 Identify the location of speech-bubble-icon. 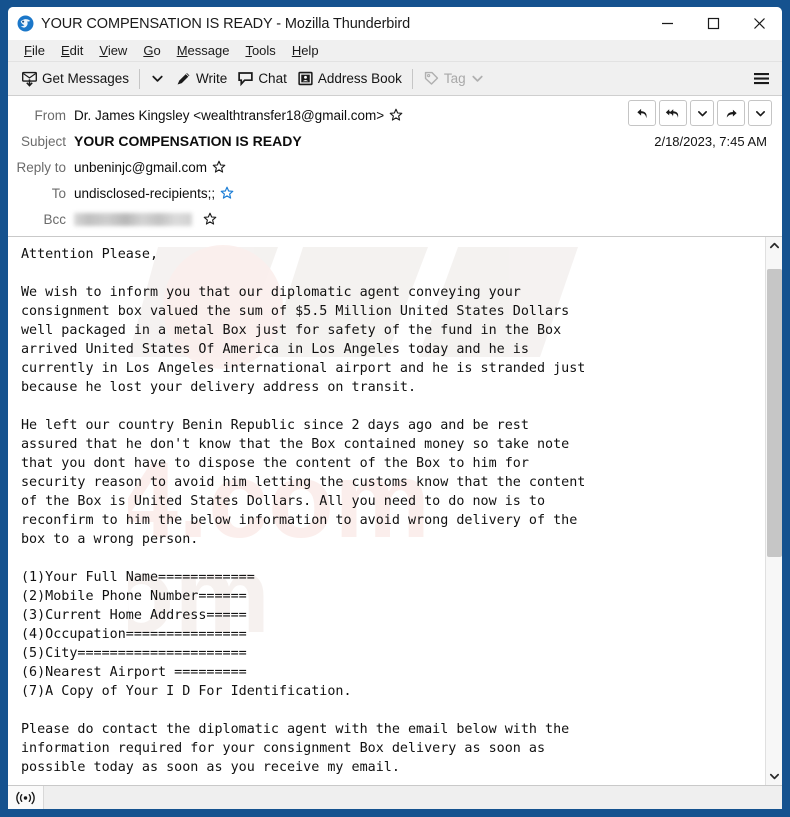
(246, 79).